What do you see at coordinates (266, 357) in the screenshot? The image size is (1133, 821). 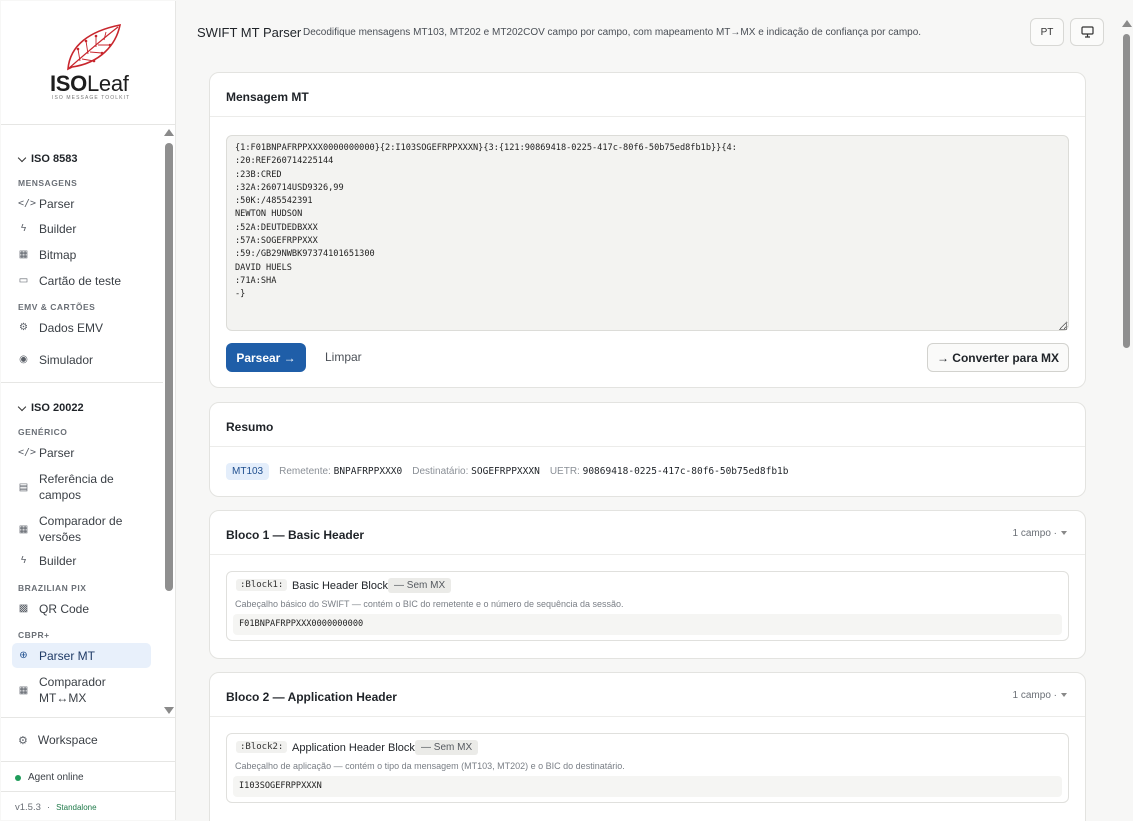 I see `parse-button: Parsear →` at bounding box center [266, 357].